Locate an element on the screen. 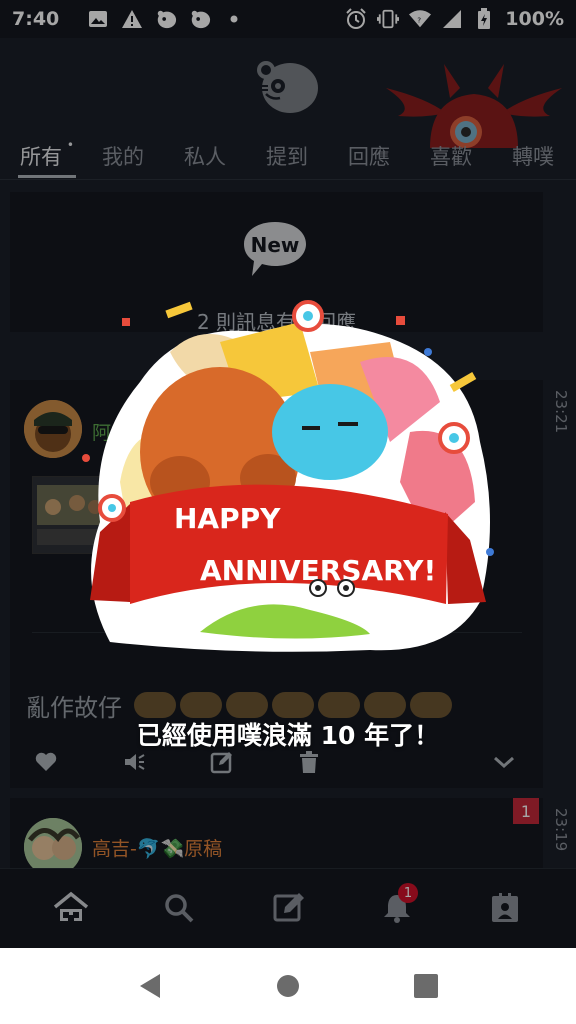 This screenshot has width=576, height=1024. anniversary-message: 已經使用噗浪滿 10 年了！ is located at coordinates (288, 735).